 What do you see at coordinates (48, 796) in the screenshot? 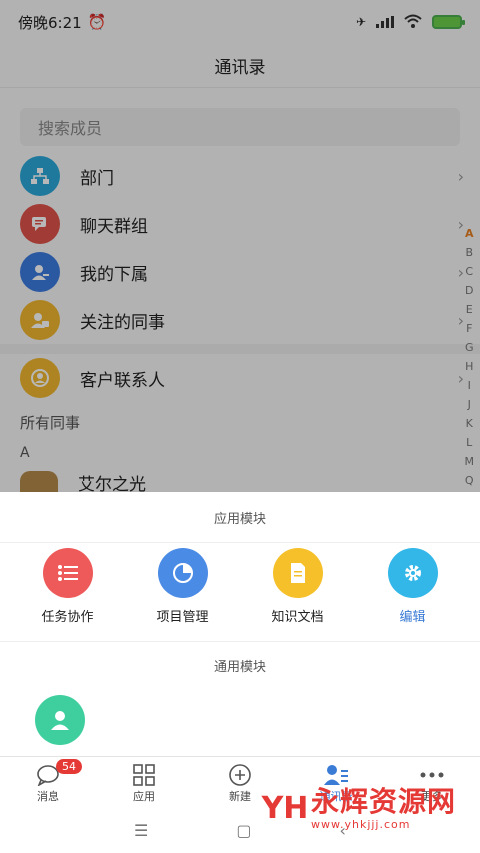
I see `tab-label: 消息` at bounding box center [48, 796].